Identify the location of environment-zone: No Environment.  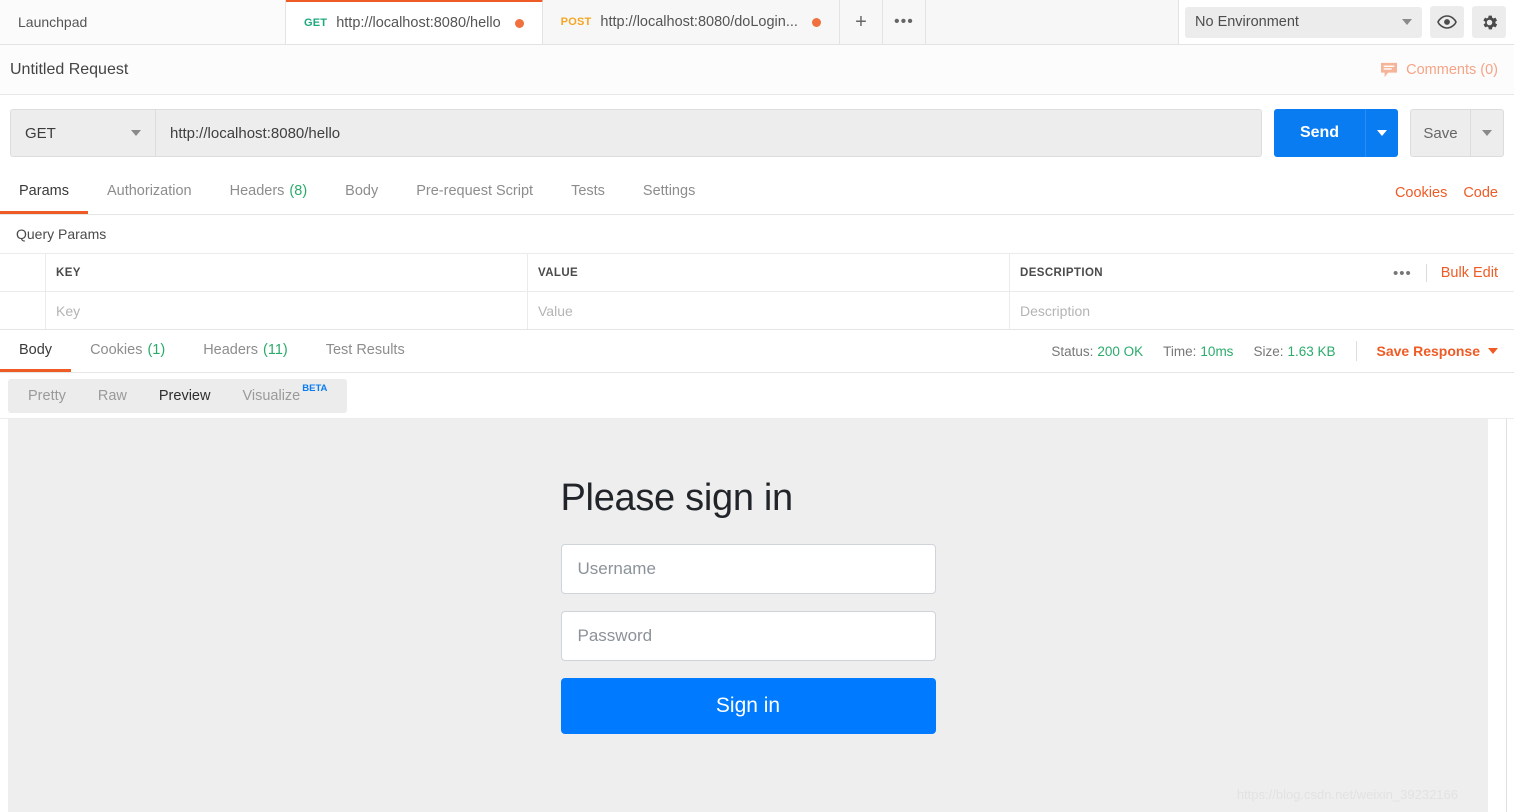
(1346, 22).